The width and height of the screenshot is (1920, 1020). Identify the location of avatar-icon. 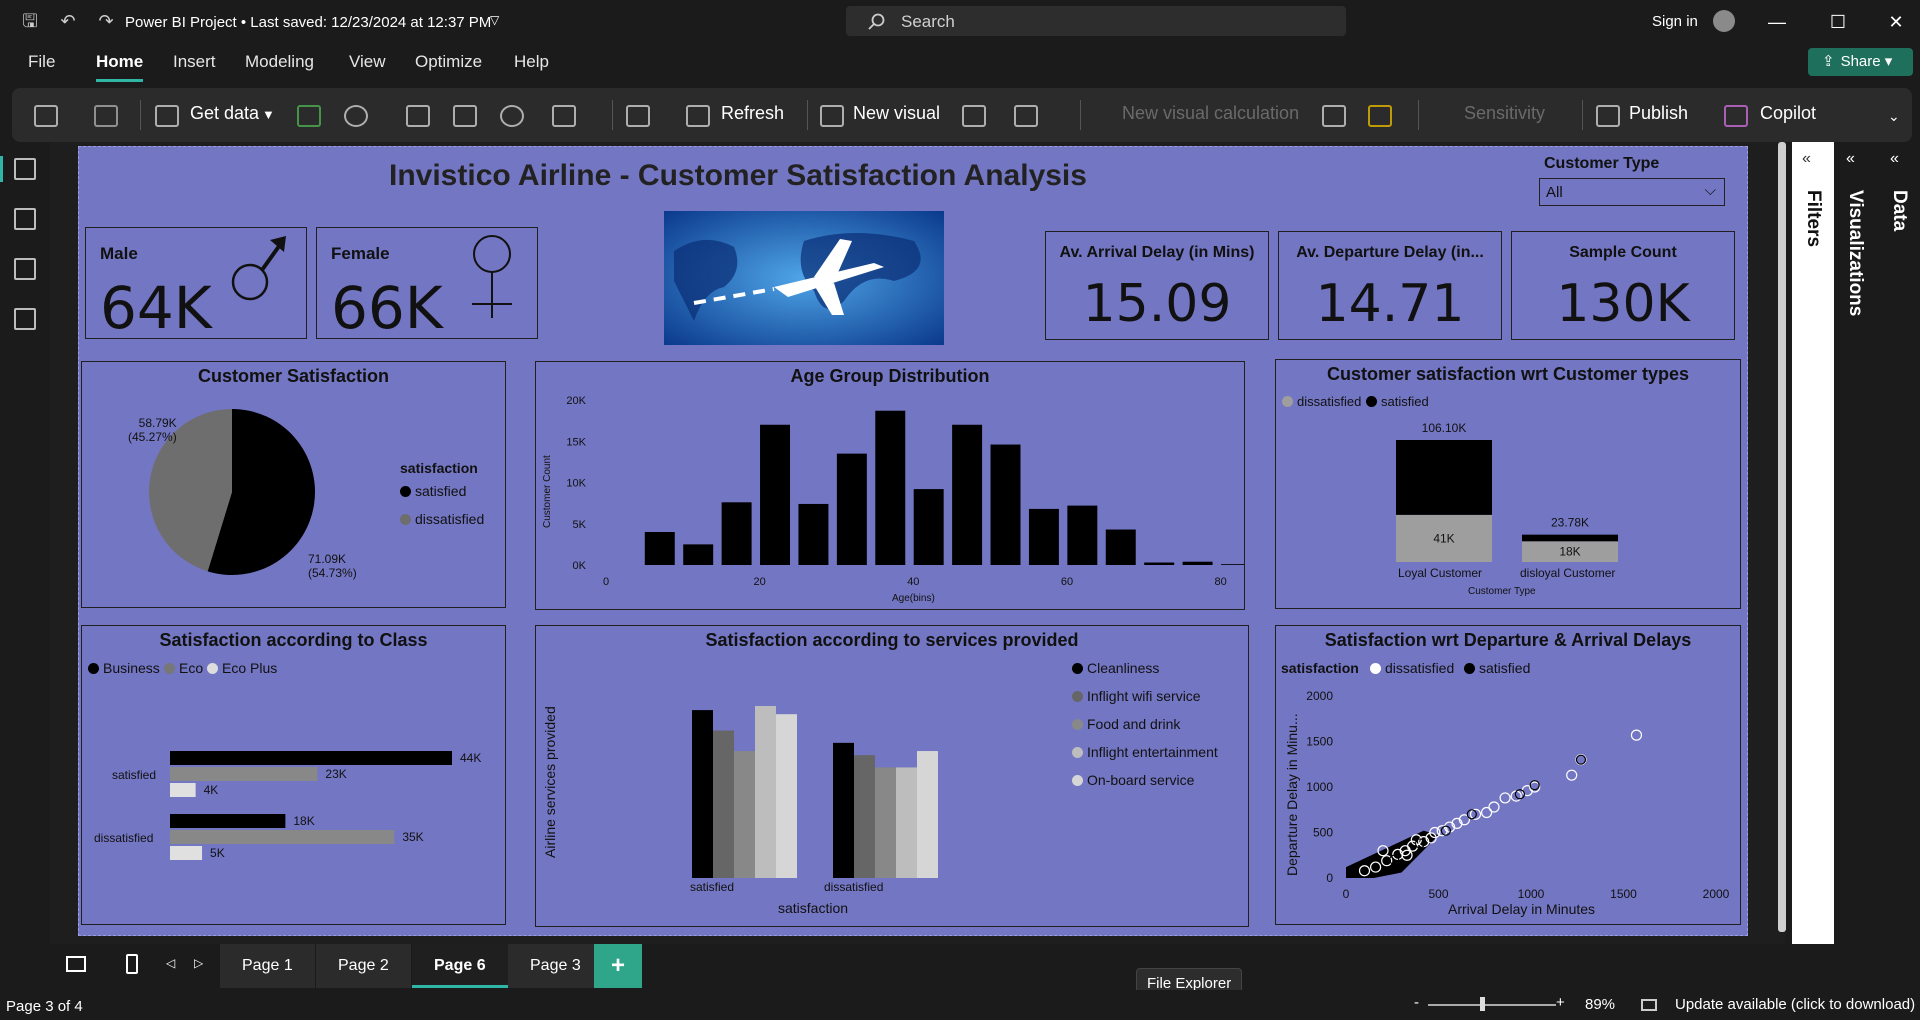
(1724, 21).